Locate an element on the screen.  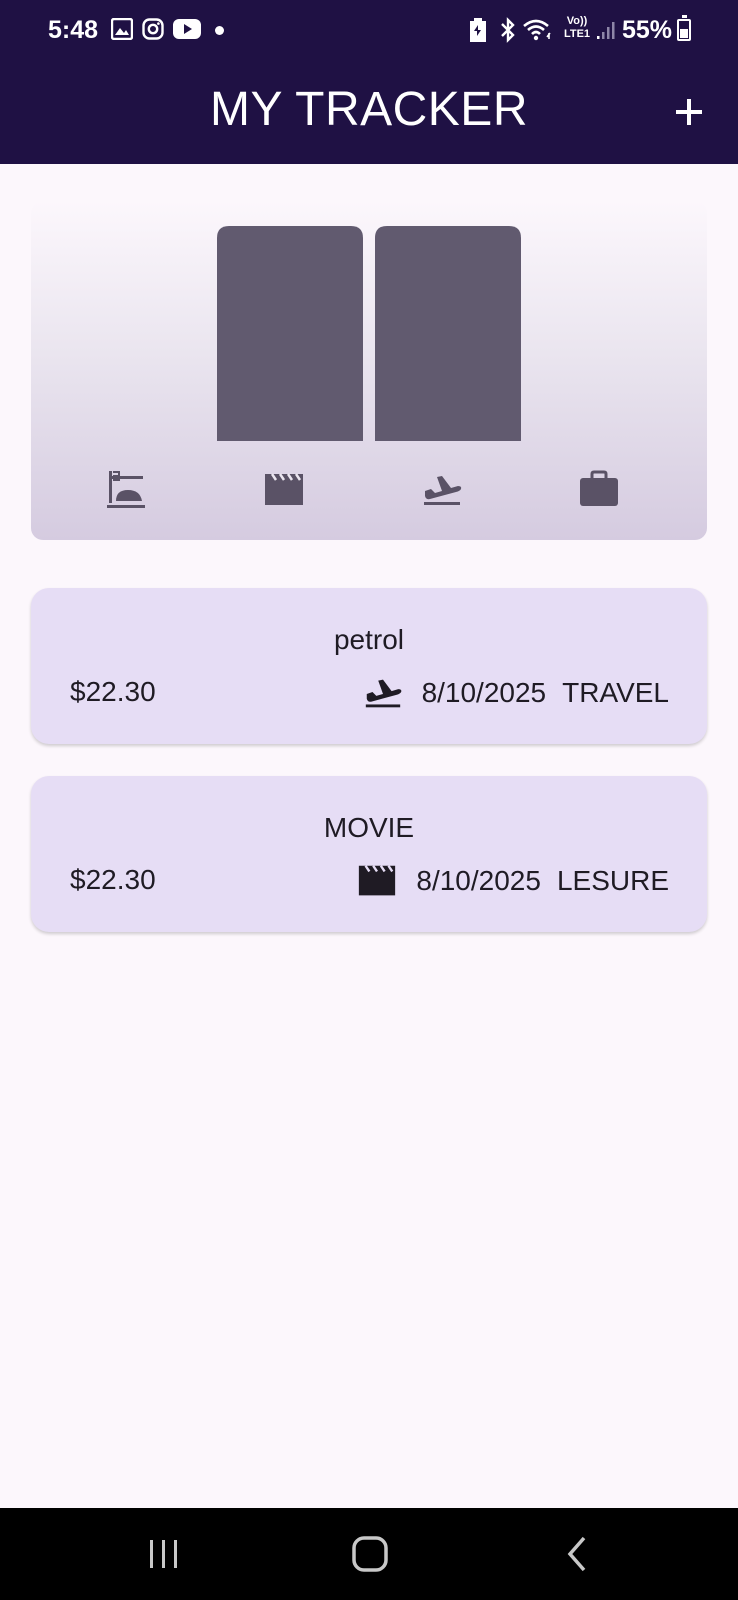
notification-dot is located at coordinates (219, 30).